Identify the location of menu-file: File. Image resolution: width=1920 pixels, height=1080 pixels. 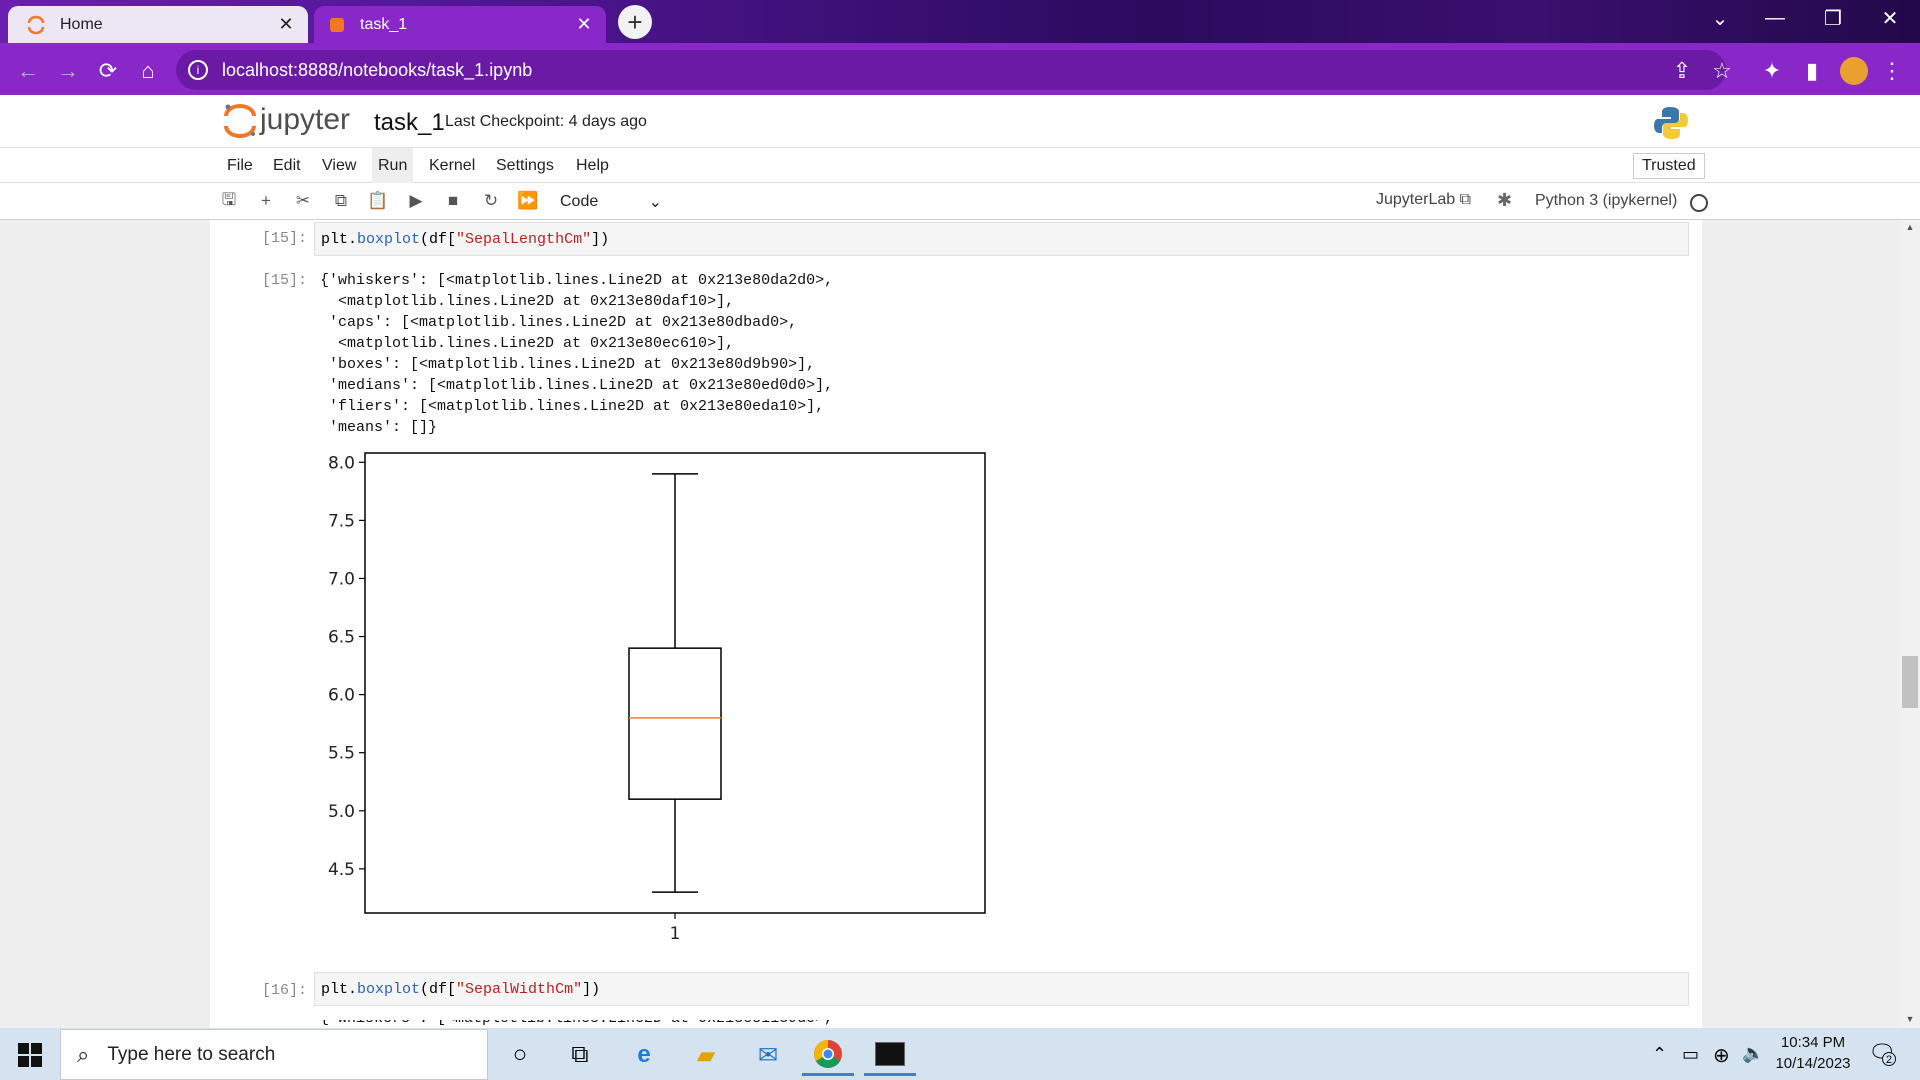
(240, 165).